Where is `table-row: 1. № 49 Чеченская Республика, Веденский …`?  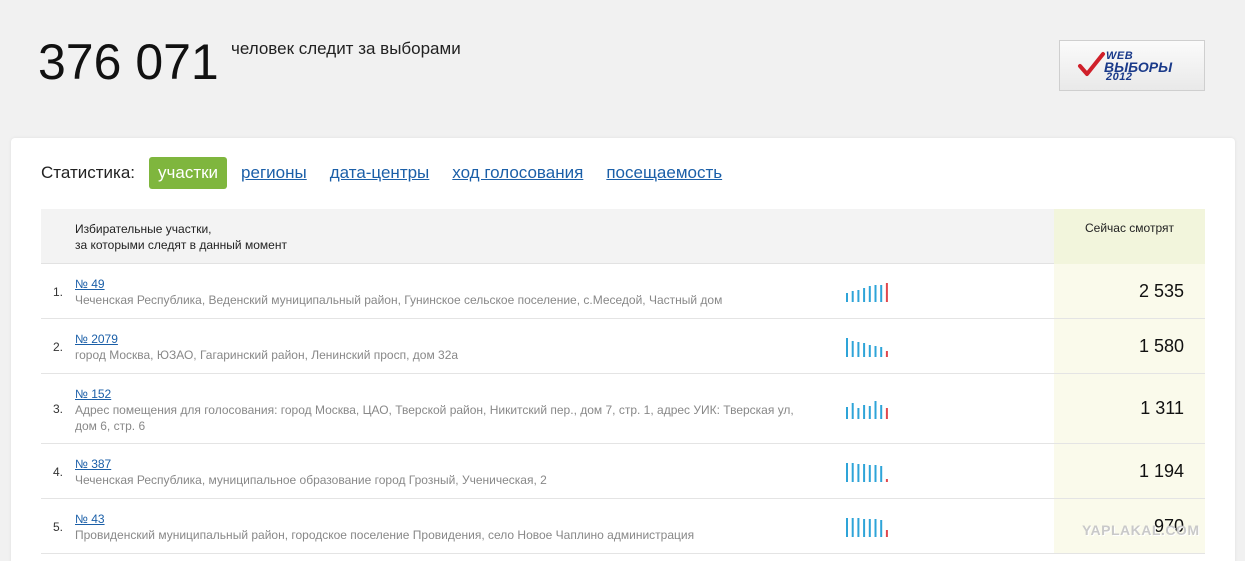
table-row: 1. № 49 Чеченская Республика, Веденский … is located at coordinates (623, 291).